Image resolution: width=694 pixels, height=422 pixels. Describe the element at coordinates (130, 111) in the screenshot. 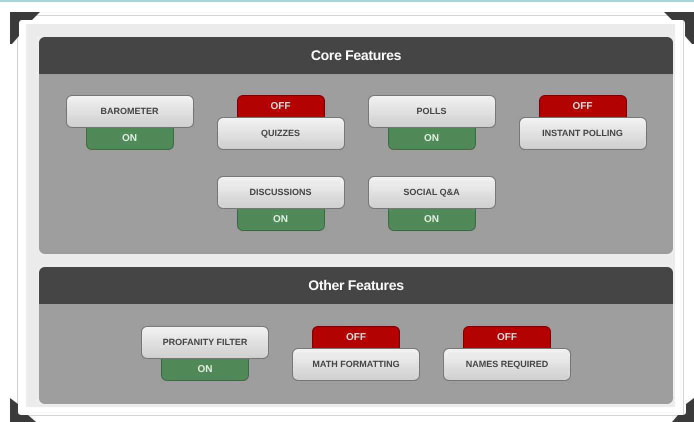

I see `feature-label-button: BAROMETER` at that location.